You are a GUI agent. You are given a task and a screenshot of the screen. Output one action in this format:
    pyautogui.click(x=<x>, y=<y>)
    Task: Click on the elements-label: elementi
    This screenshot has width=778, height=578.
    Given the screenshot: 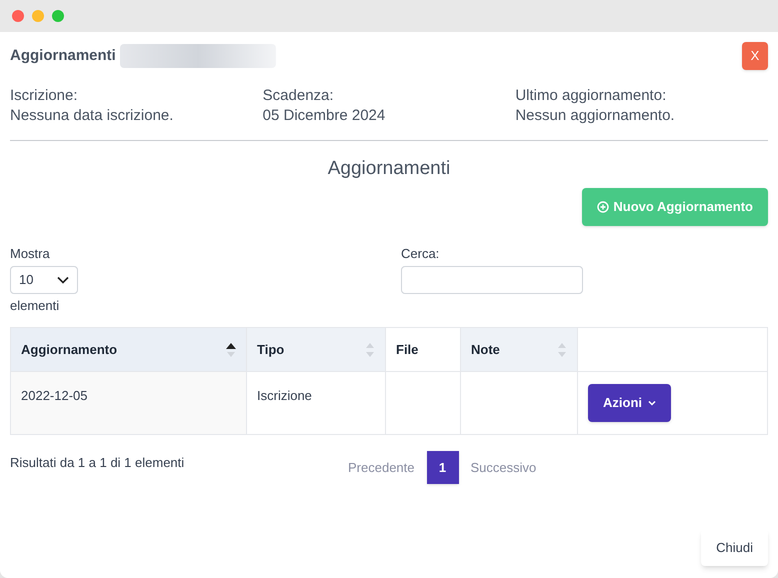 What is the action you would take?
    pyautogui.click(x=35, y=305)
    